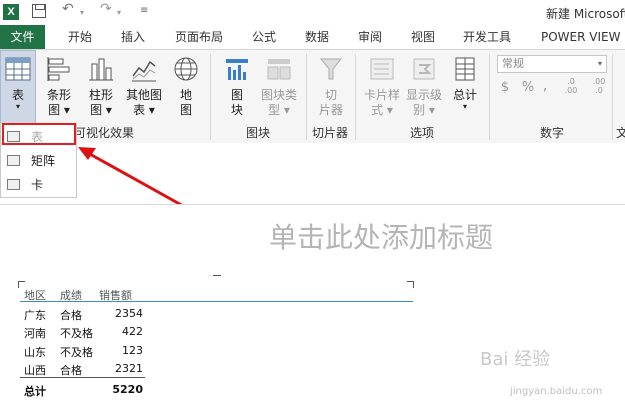  Describe the element at coordinates (236, 110) in the screenshot. I see `tiles-label-2: 块` at that location.